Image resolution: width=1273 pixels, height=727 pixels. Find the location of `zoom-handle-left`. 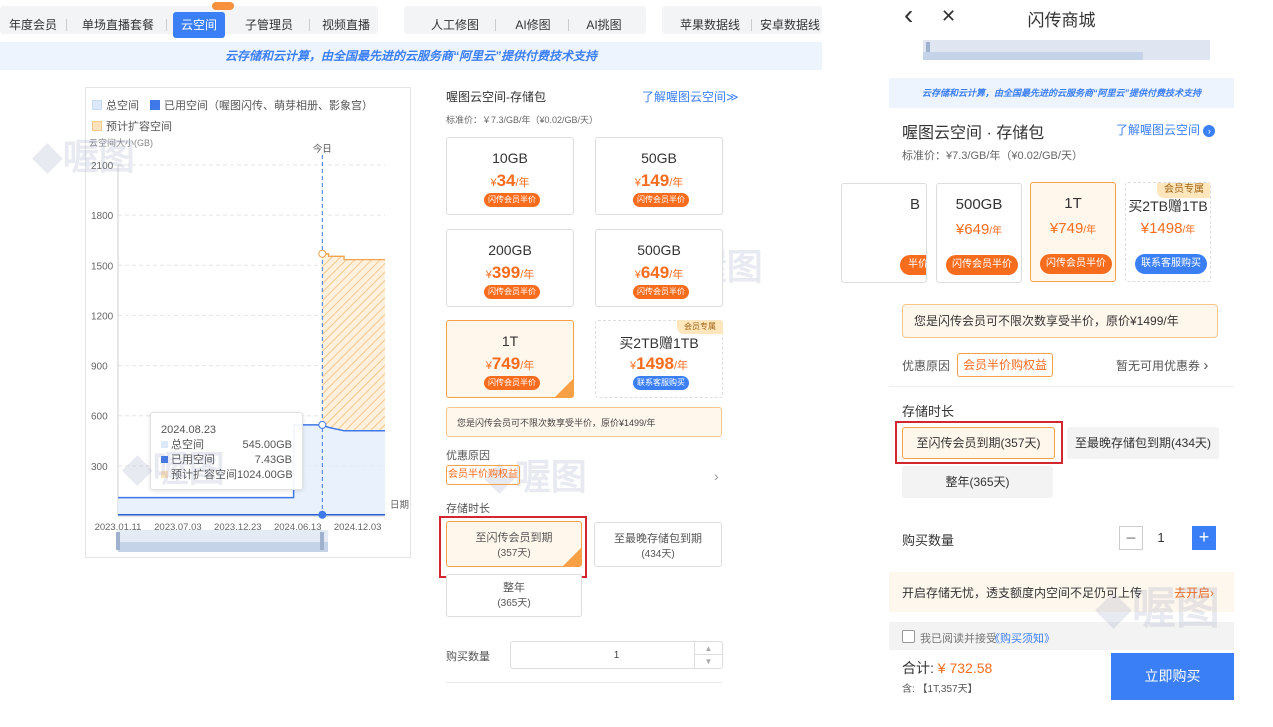

zoom-handle-left is located at coordinates (118, 541).